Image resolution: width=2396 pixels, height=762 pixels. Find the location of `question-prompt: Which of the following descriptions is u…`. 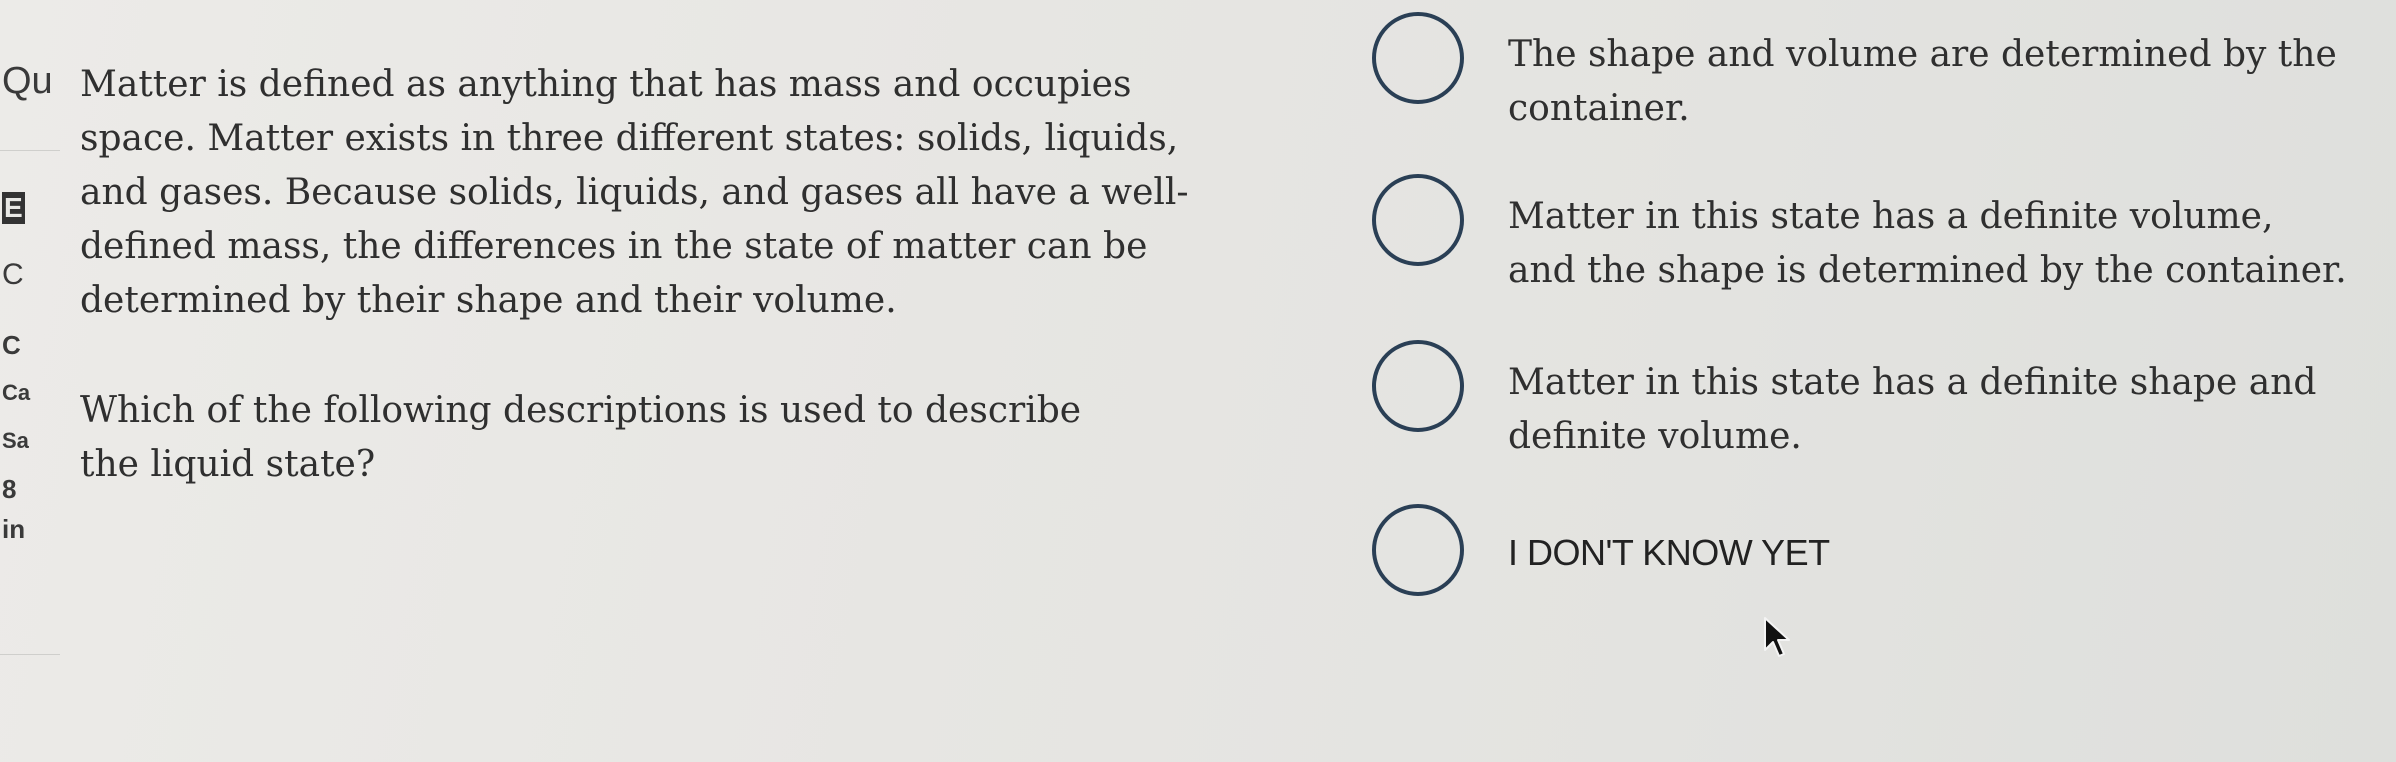

question-prompt: Which of the following descriptions is u… is located at coordinates (581, 437).